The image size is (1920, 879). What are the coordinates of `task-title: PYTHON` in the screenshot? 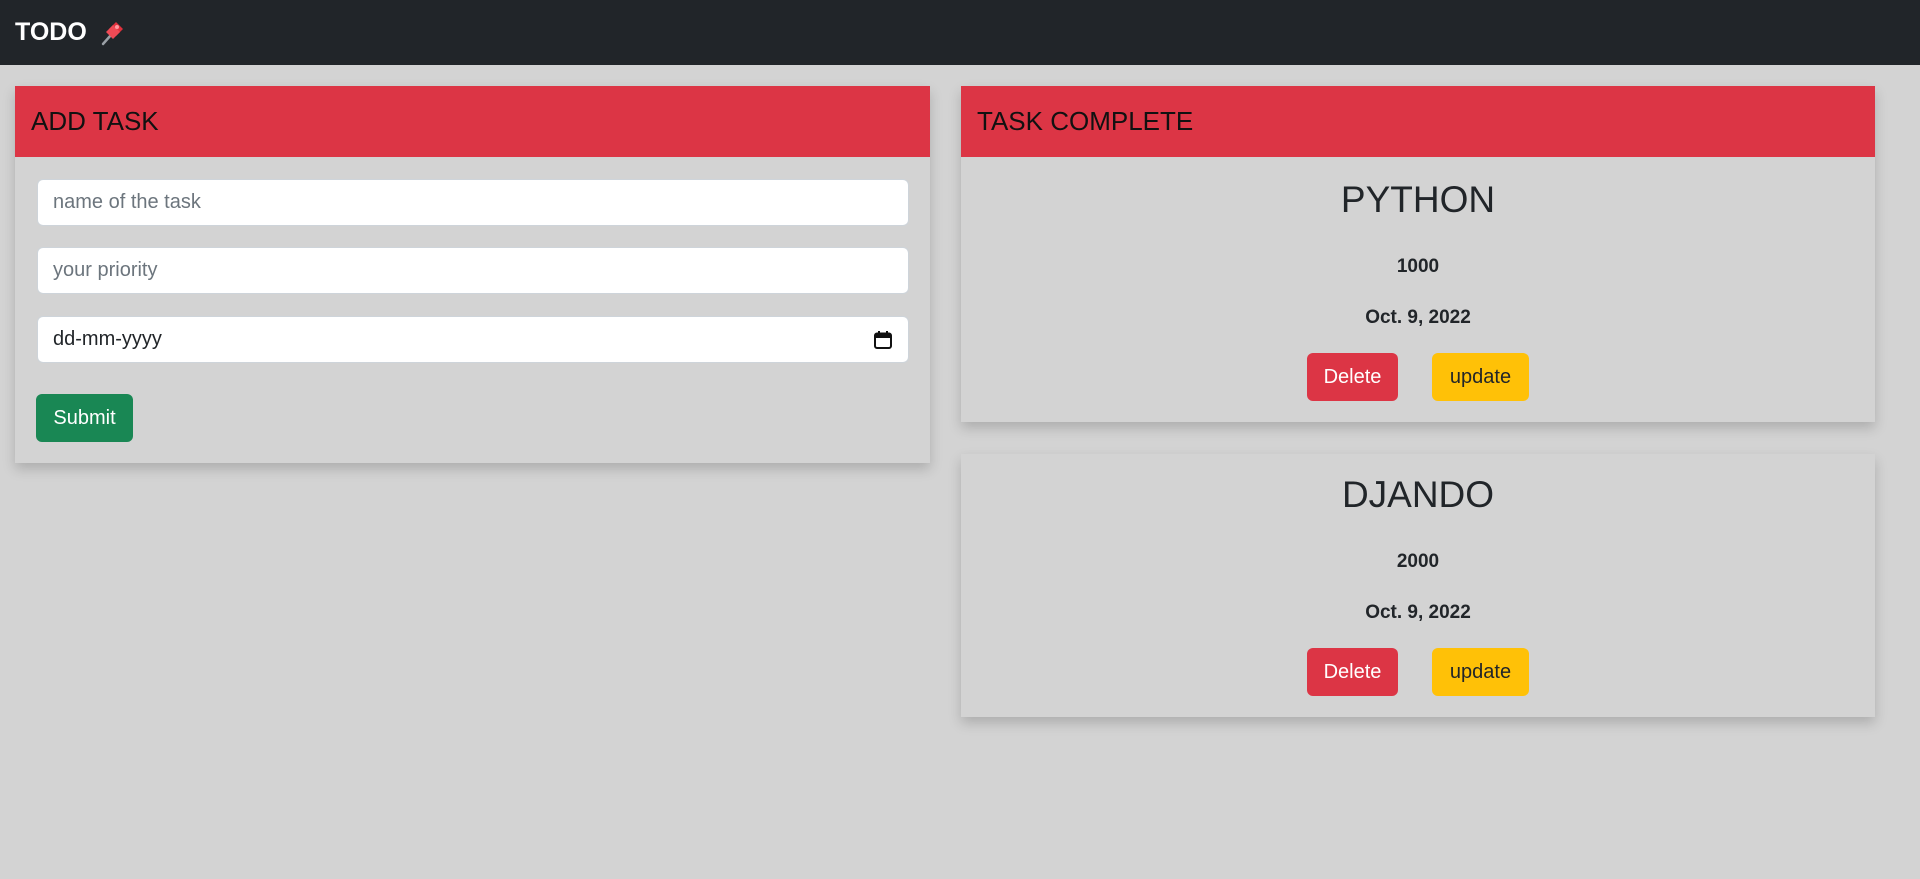 It's located at (1418, 199).